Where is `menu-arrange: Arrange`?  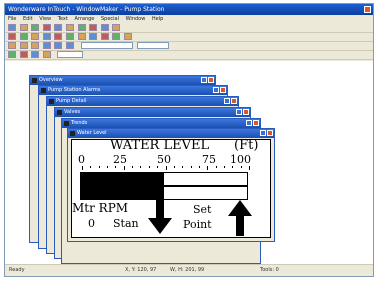 menu-arrange: Arrange is located at coordinates (84, 19).